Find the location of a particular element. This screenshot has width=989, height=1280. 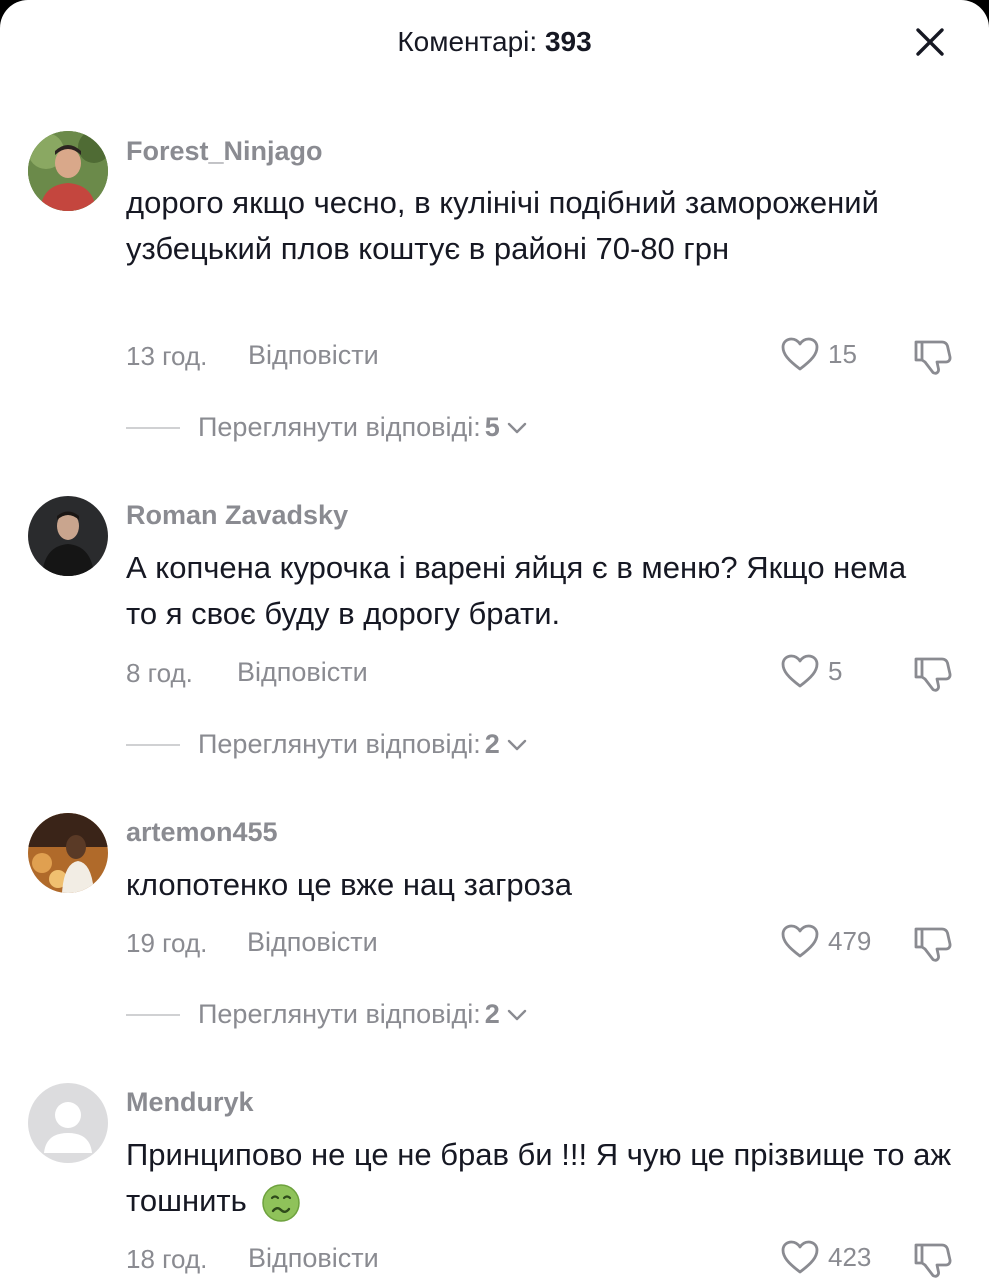

comment-time: 18 год. is located at coordinates (167, 1259).